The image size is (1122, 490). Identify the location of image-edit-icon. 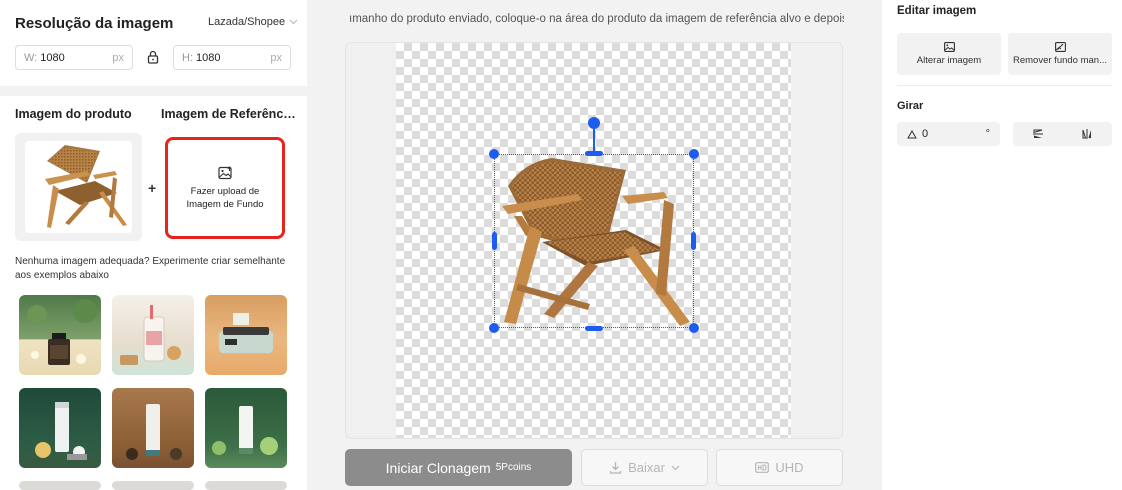
(1060, 47).